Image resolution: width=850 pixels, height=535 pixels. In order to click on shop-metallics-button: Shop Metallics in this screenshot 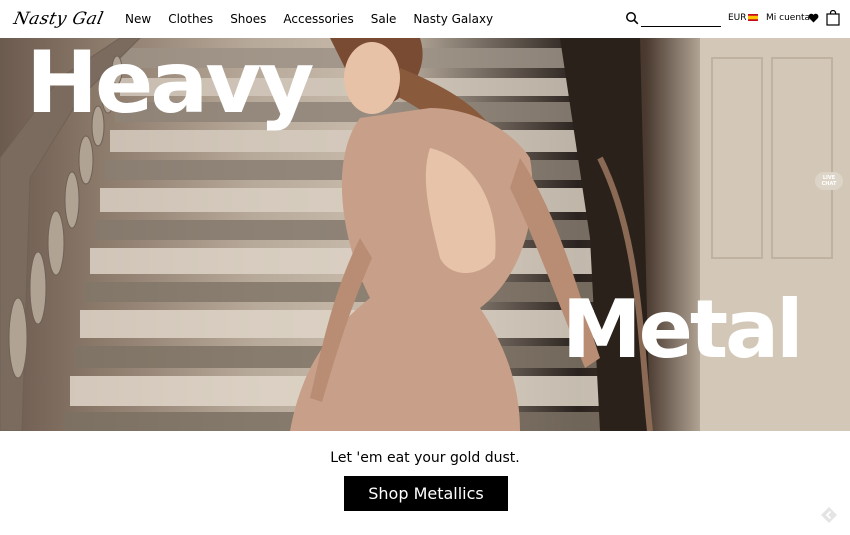, I will do `click(426, 493)`.